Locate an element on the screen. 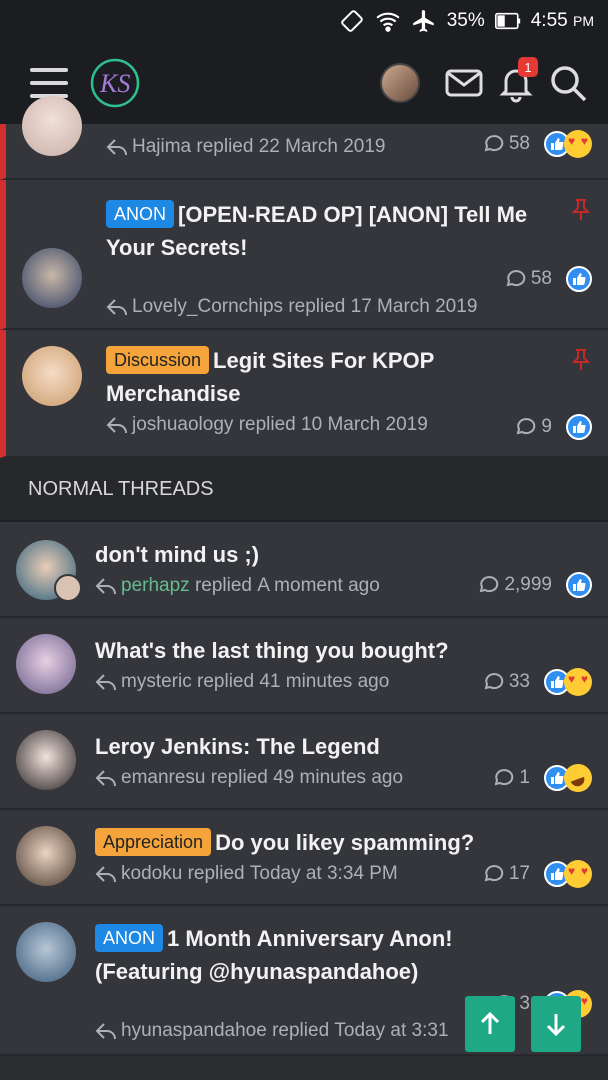 The width and height of the screenshot is (608, 1080). app-header: KS 1 is located at coordinates (304, 83).